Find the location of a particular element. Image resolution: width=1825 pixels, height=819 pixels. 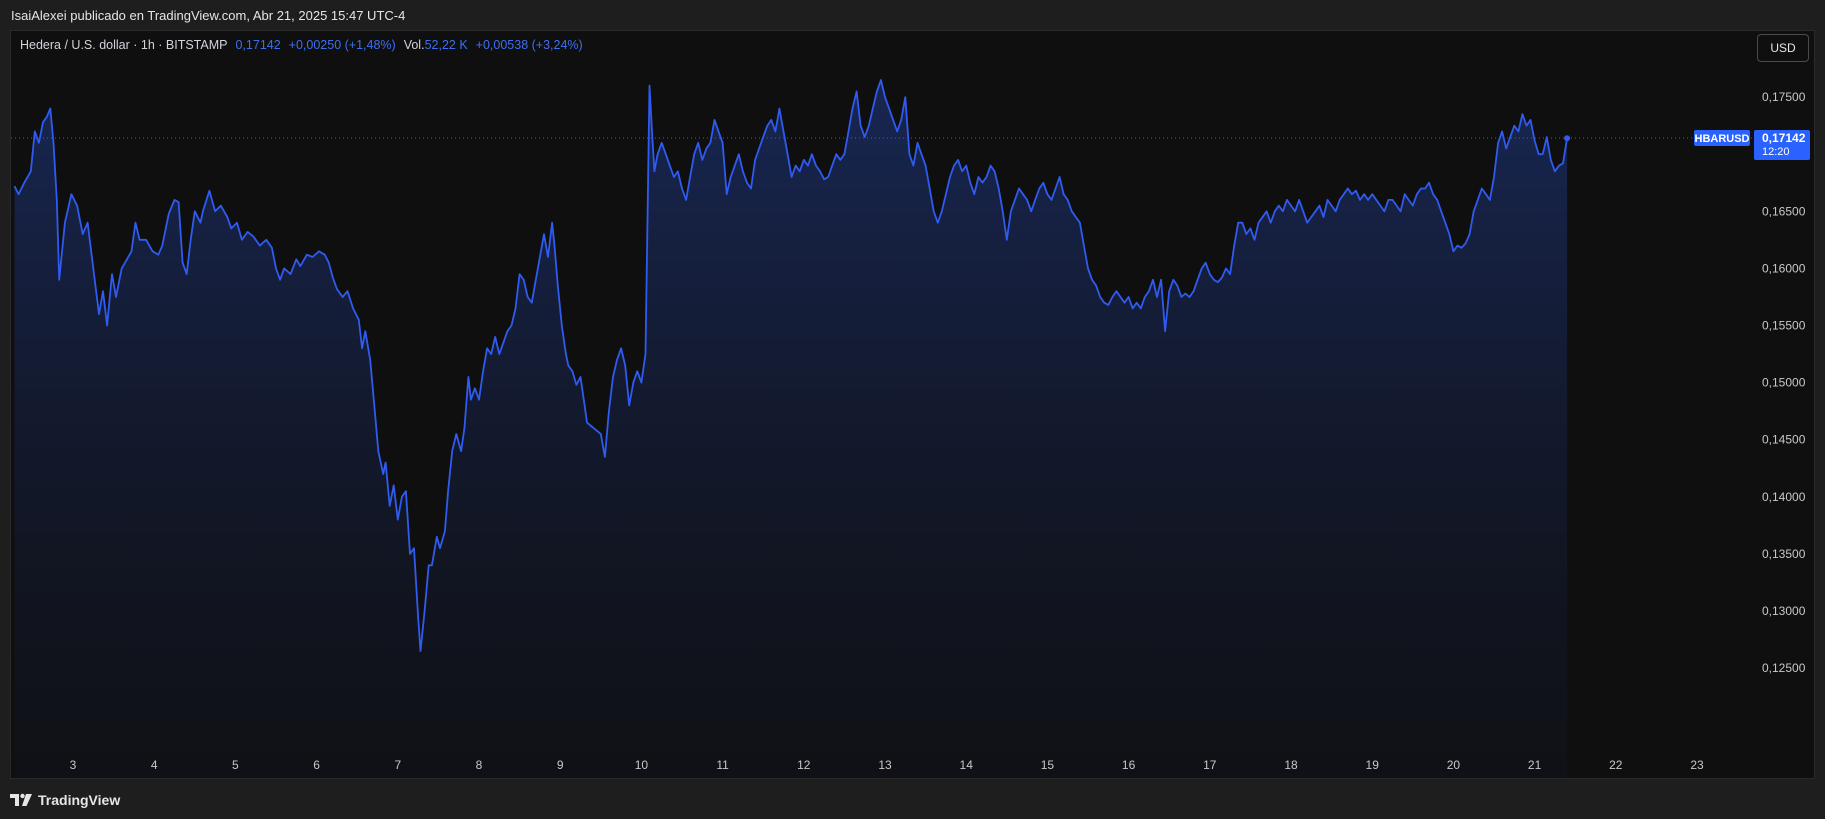

ticker-tag-text: HBARUSD is located at coordinates (1722, 139).